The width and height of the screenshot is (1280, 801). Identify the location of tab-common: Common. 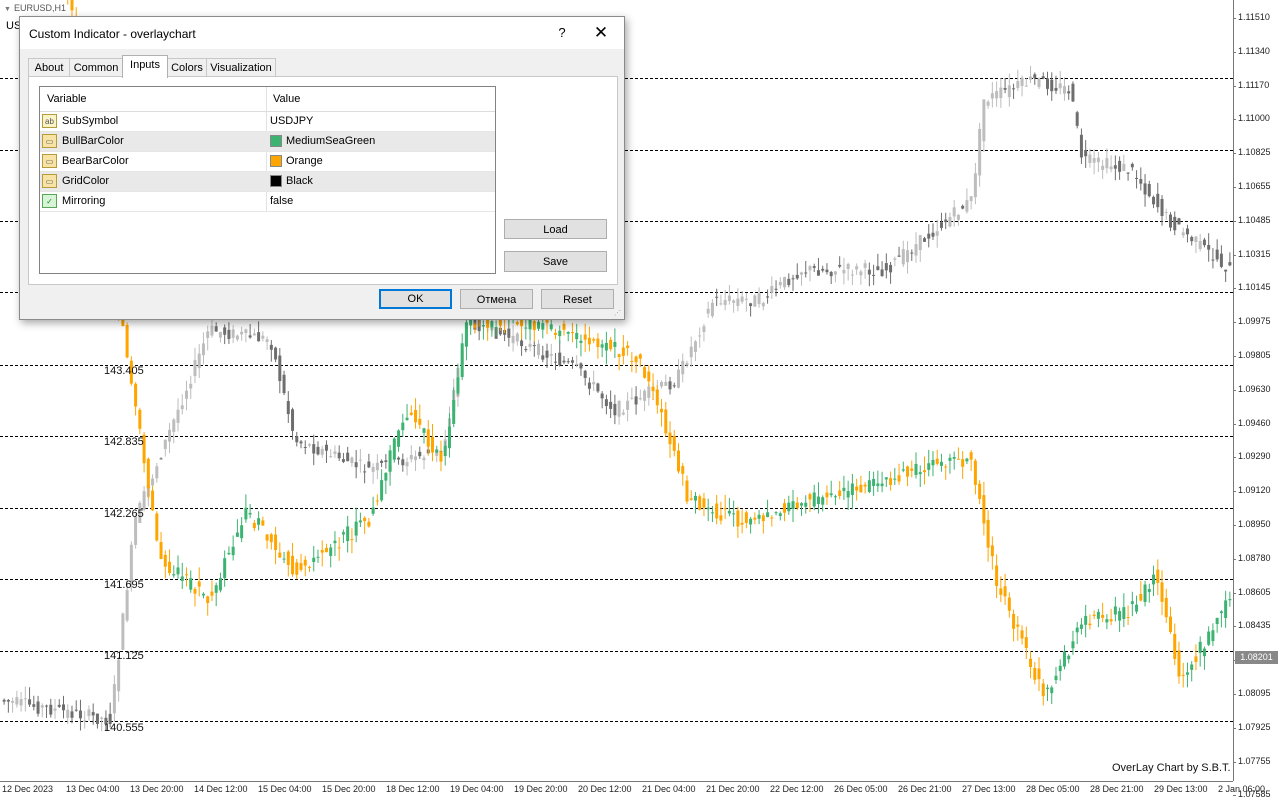
(96, 67).